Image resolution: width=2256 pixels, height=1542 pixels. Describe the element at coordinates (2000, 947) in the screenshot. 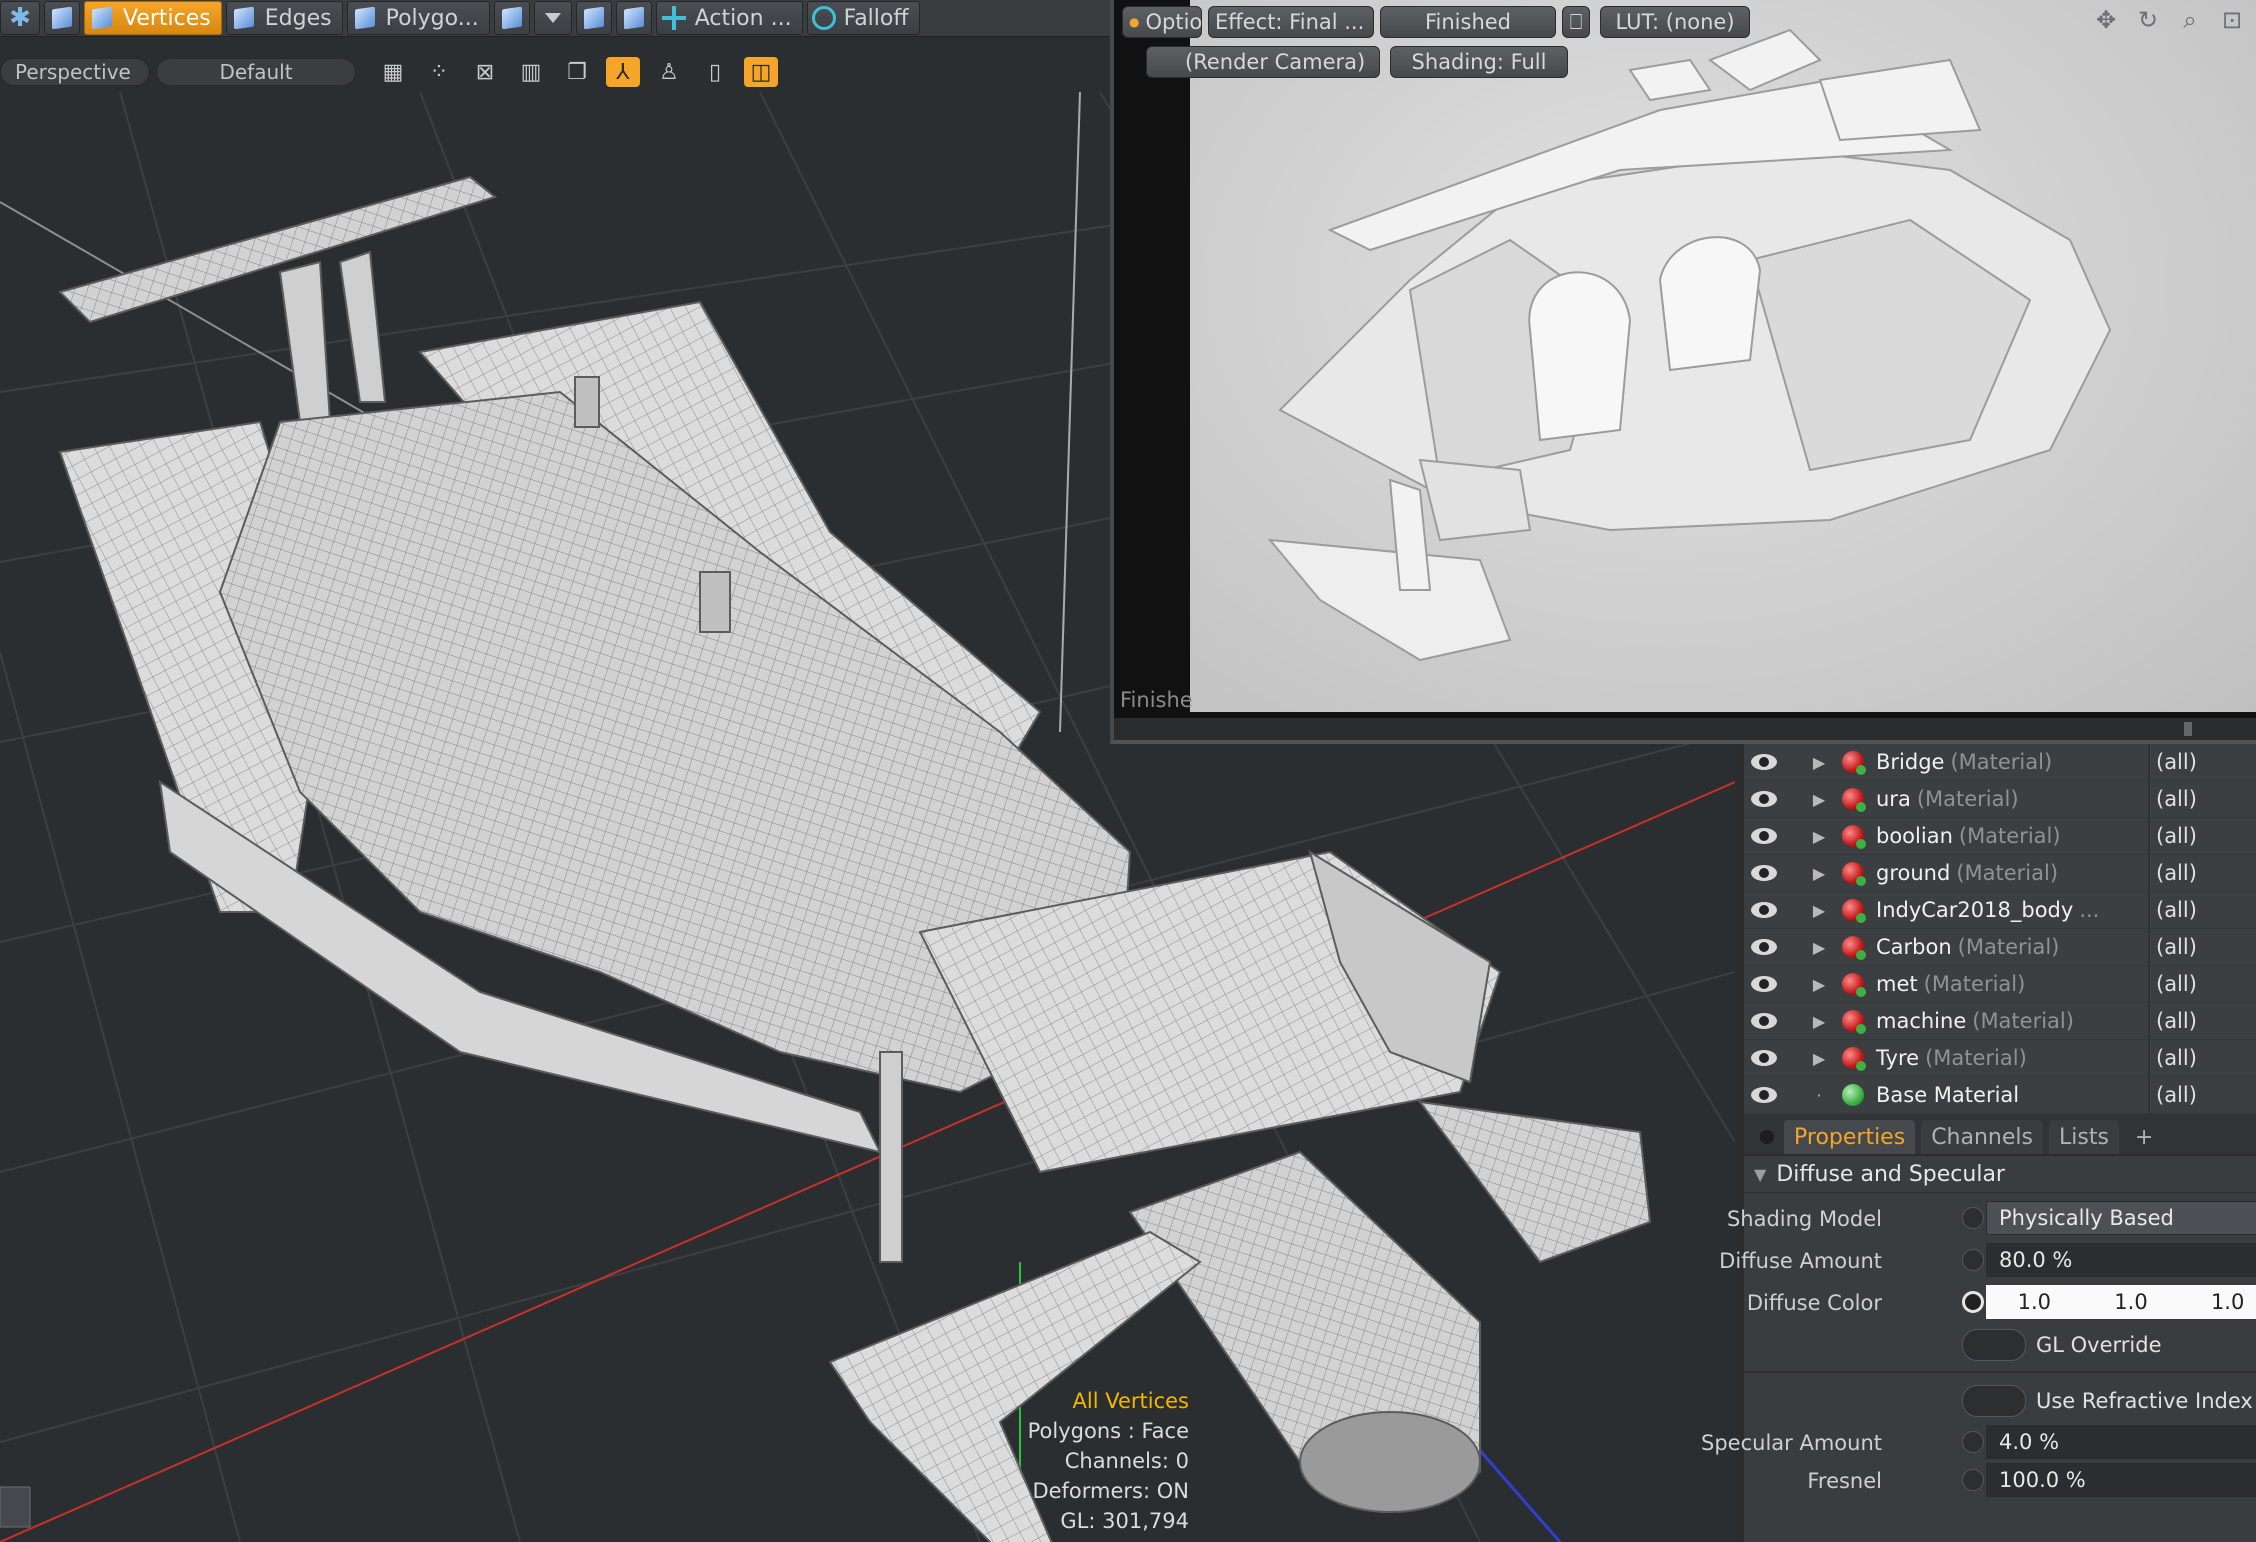

I see `shader-tree-row: ▶ Carbon (Material) (all)` at that location.